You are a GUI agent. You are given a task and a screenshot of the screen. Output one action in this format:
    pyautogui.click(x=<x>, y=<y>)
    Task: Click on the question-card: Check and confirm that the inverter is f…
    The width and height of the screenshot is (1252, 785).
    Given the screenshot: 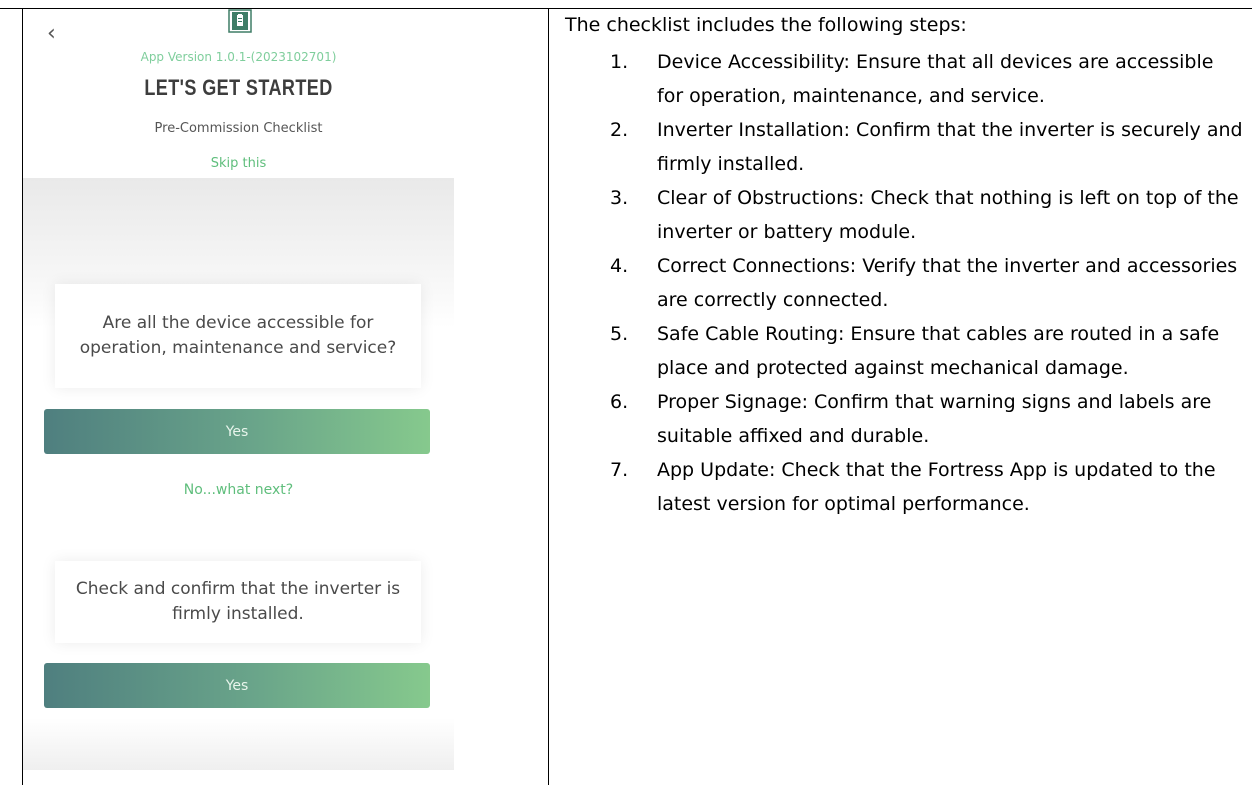 What is the action you would take?
    pyautogui.click(x=238, y=602)
    